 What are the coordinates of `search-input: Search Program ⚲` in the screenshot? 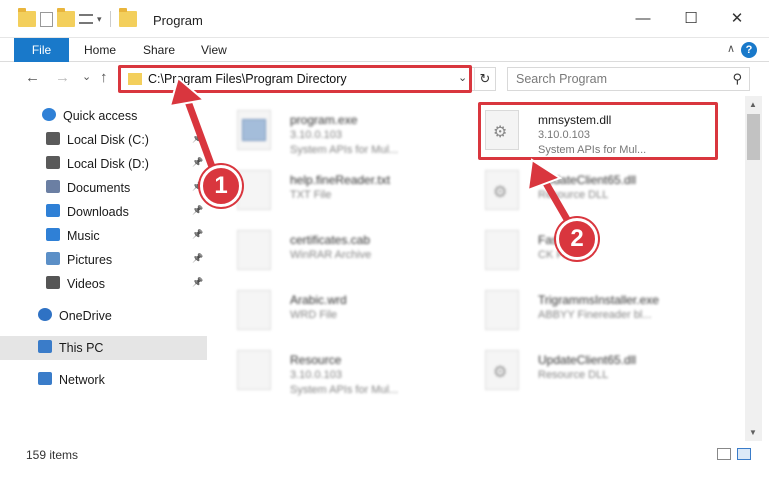 It's located at (628, 79).